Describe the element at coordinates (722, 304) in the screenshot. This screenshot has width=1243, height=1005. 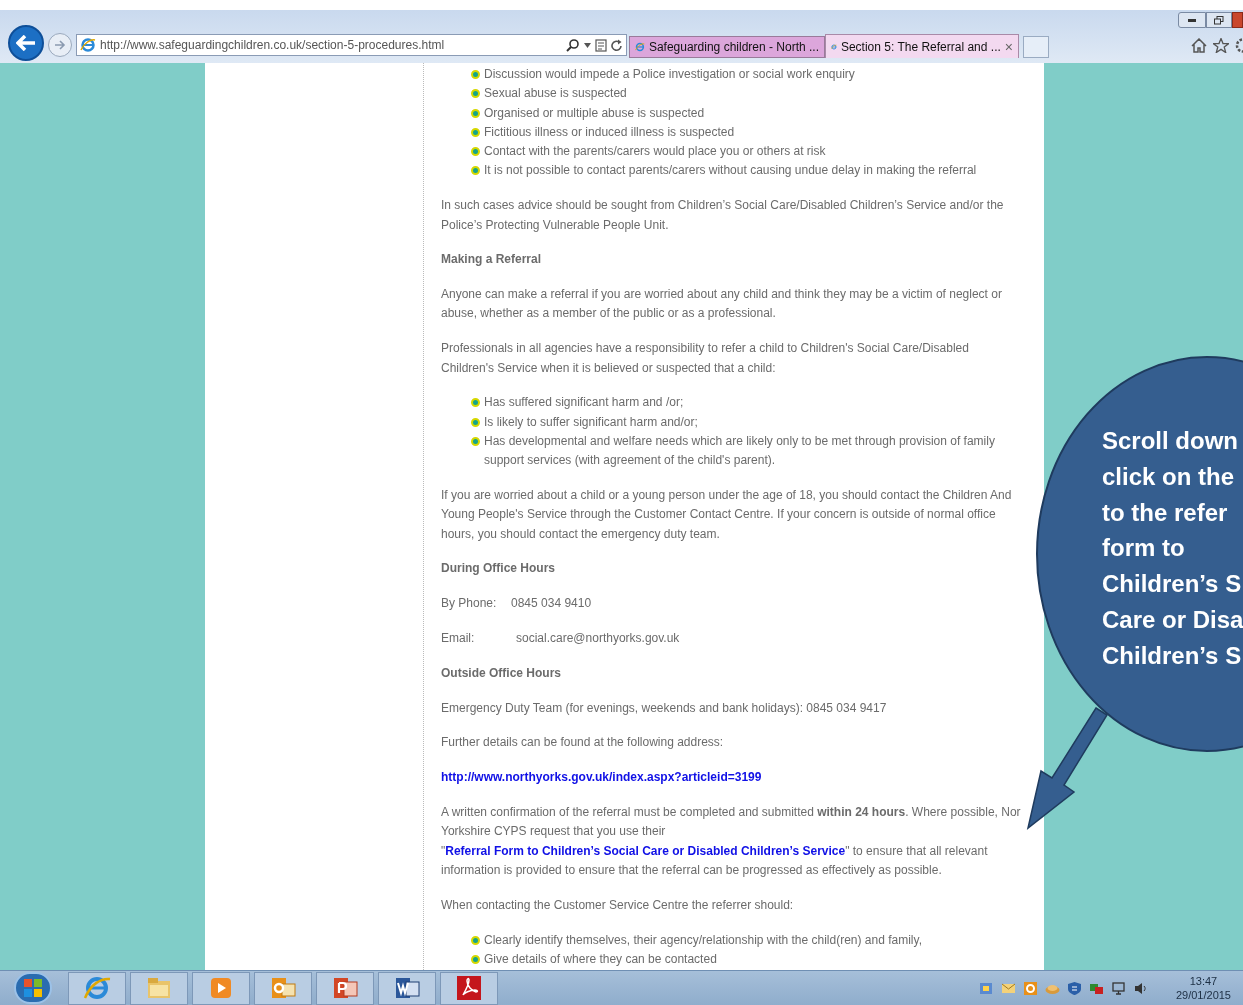
I see `paragraph: Anyone can make a referral if you are worried about any child and think they may be a victim of neglect or abuse, whether as a member of the public or as a professional.` at that location.